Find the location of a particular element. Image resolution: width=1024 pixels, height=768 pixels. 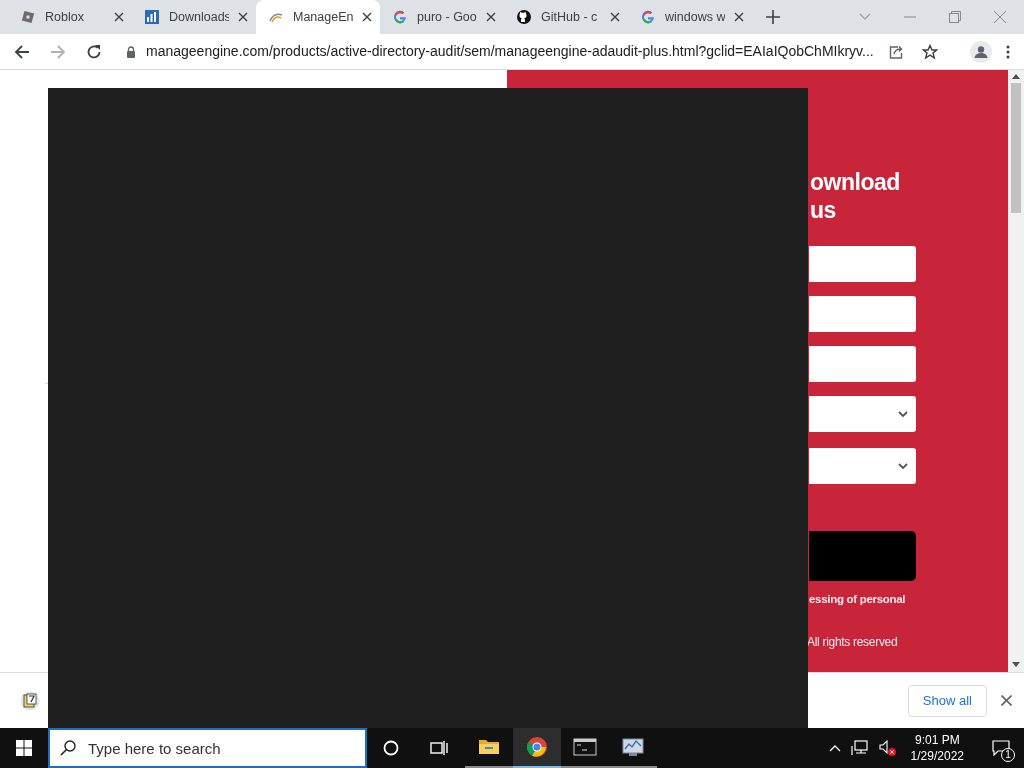

notification-center: 1 is located at coordinates (1001, 748).